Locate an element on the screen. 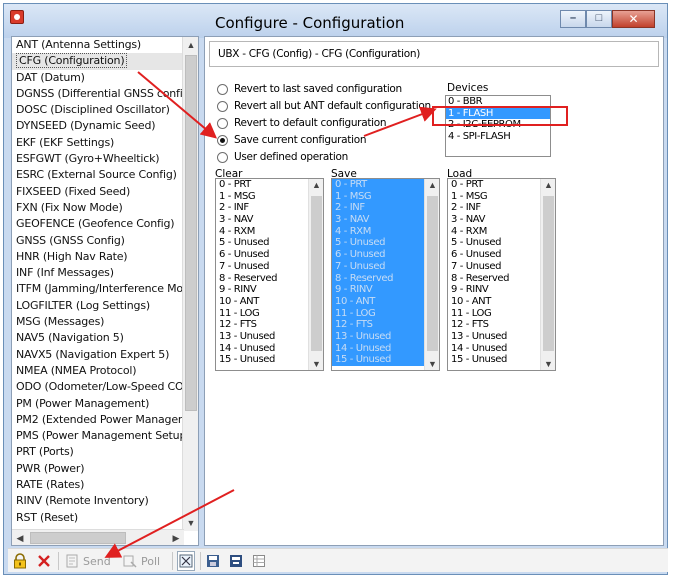 The width and height of the screenshot is (676, 578). arrow-to-send-button is located at coordinates (169, 523).